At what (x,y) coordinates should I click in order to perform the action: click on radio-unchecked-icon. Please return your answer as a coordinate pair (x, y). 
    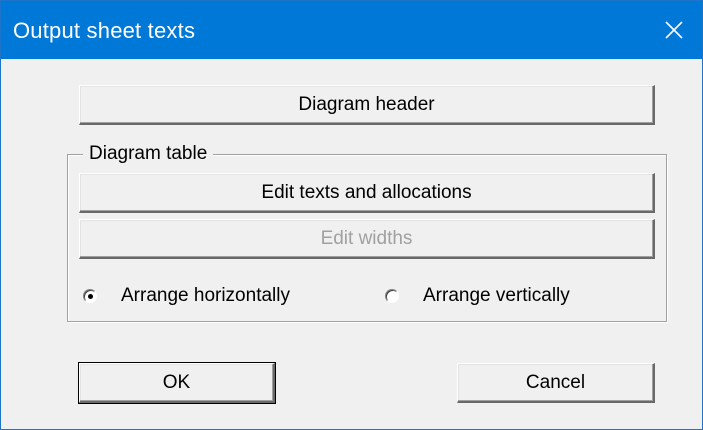
    Looking at the image, I should click on (392, 296).